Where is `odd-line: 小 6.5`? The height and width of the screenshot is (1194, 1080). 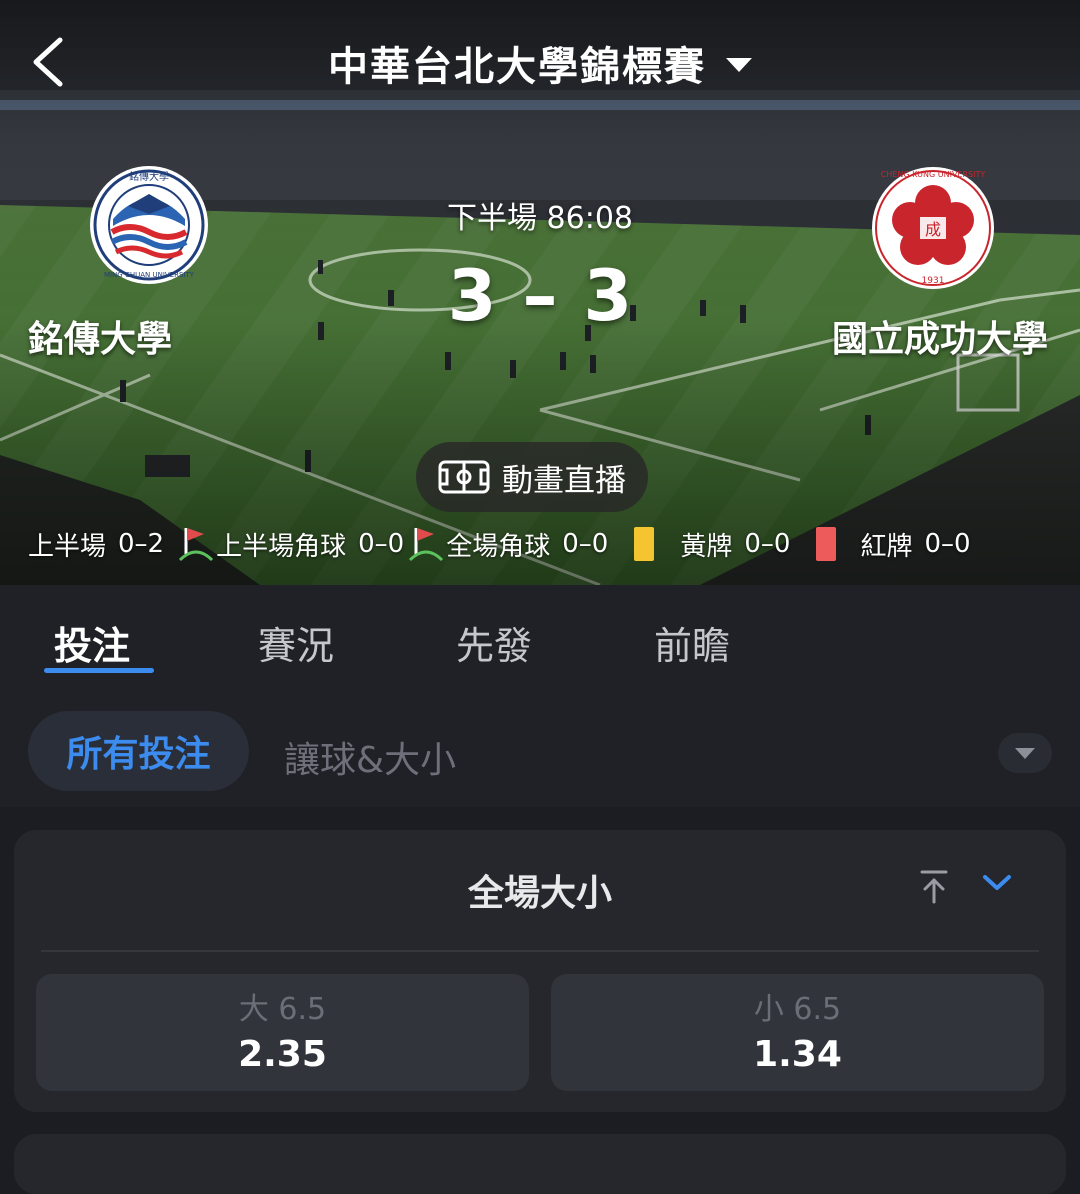
odd-line: 小 6.5 is located at coordinates (797, 1009).